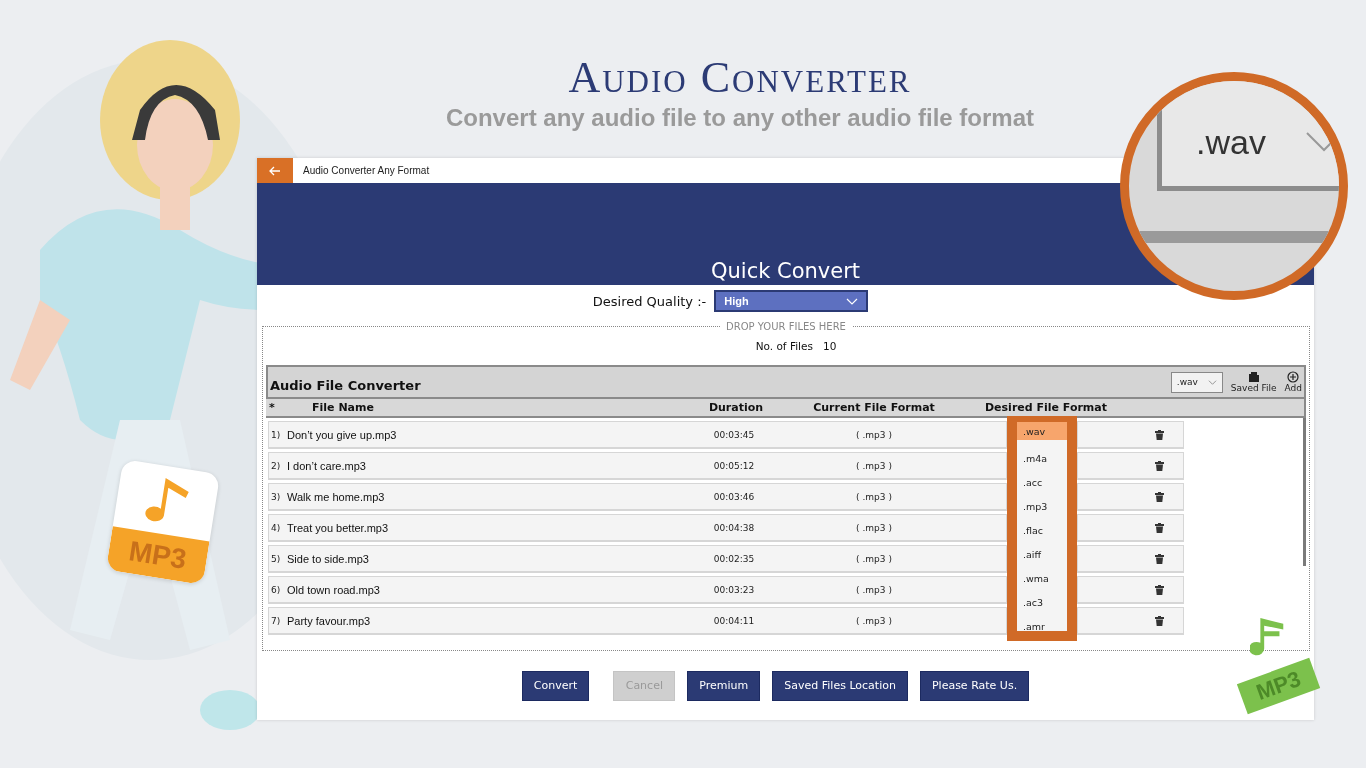 This screenshot has width=1366, height=768. Describe the element at coordinates (1042, 578) in the screenshot. I see `menu-item: .wma` at that location.